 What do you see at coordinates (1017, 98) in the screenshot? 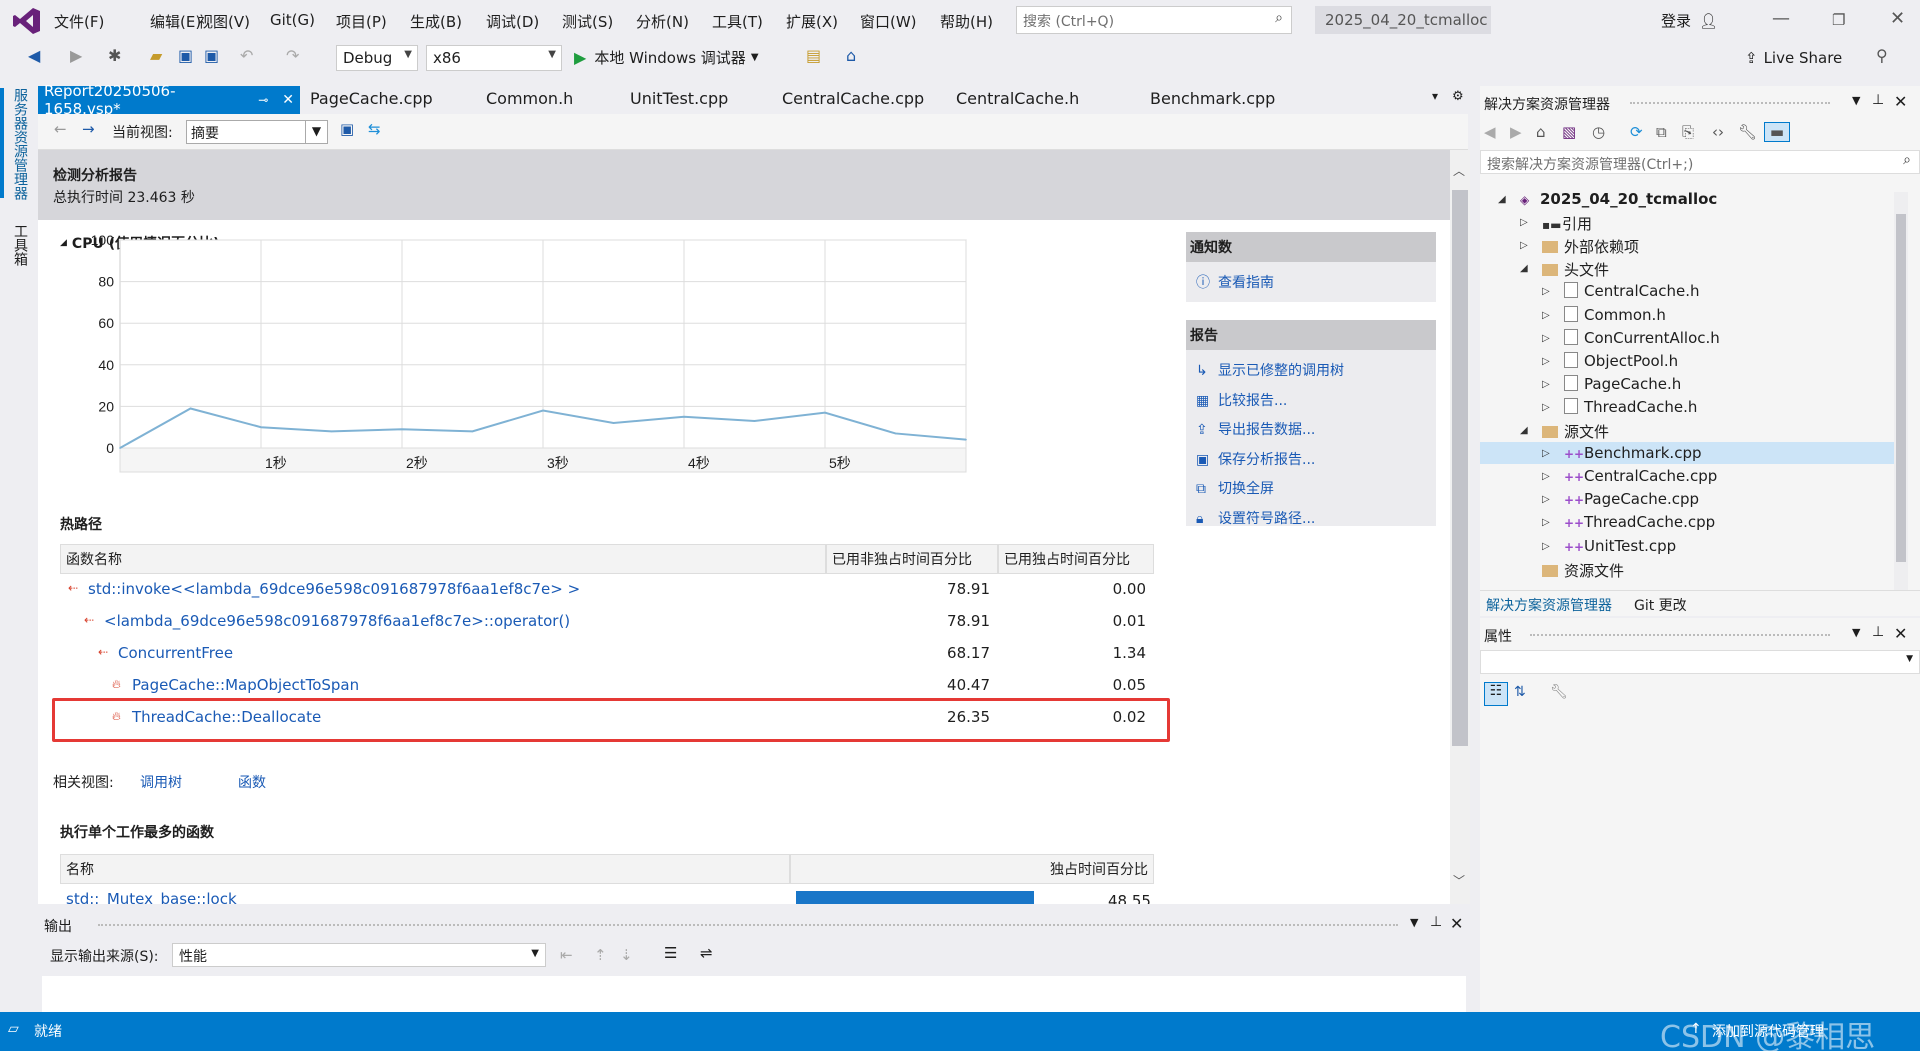
I see `tab-file: CentralCache.h` at bounding box center [1017, 98].